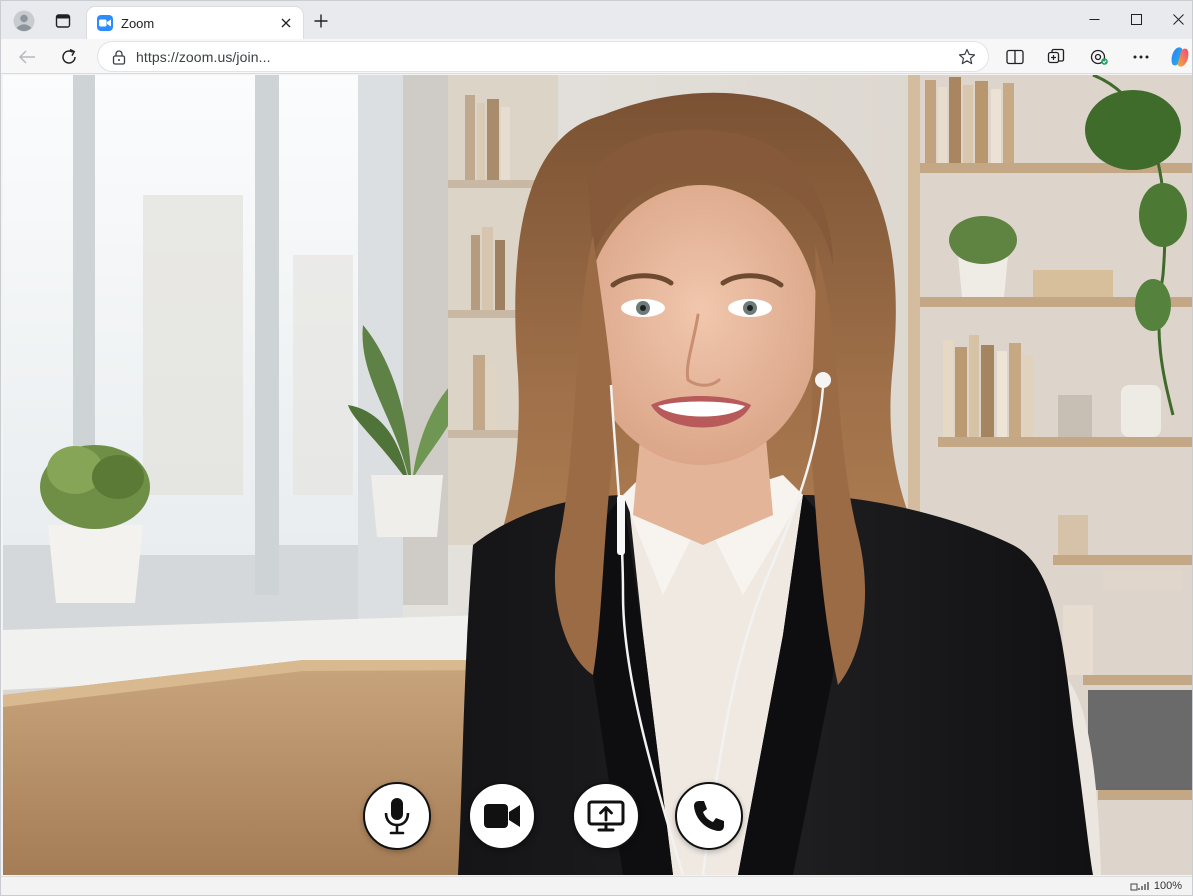 This screenshot has width=1193, height=896. I want to click on maximize-icon, so click(1136, 19).